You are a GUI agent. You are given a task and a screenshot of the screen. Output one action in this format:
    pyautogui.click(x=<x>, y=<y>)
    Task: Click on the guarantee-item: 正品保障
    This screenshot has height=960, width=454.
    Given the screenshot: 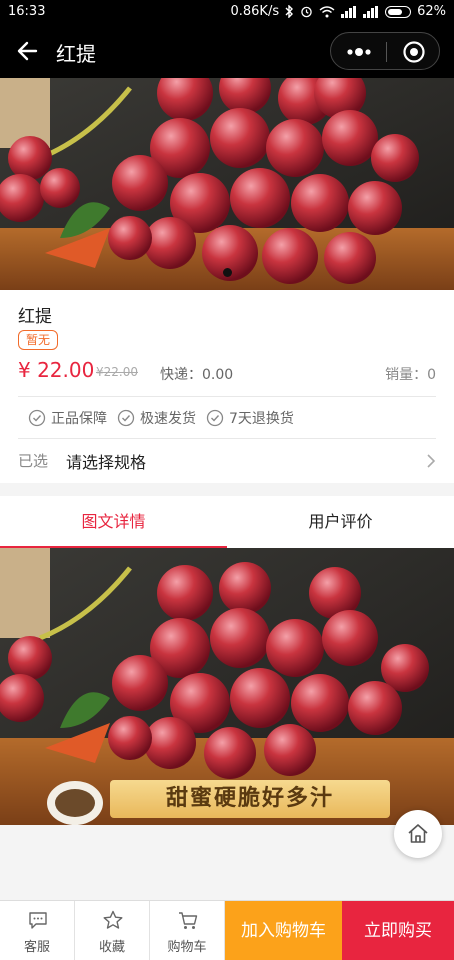 What is the action you would take?
    pyautogui.click(x=67, y=418)
    